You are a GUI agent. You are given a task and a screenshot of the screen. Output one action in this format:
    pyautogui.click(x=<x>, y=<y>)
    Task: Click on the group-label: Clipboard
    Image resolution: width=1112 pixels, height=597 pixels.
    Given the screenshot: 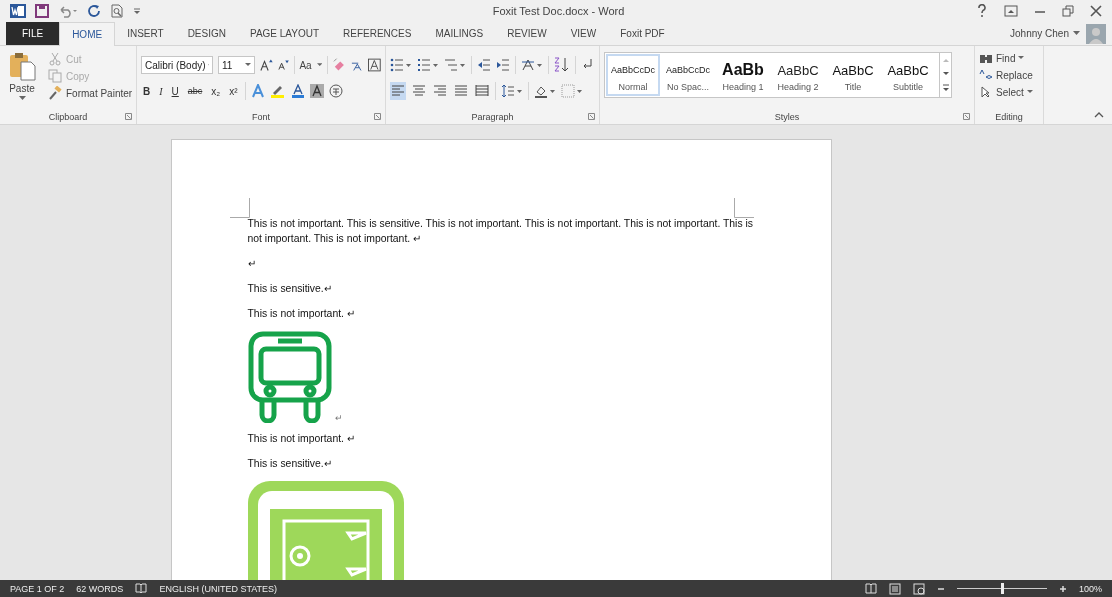 What is the action you would take?
    pyautogui.click(x=68, y=116)
    